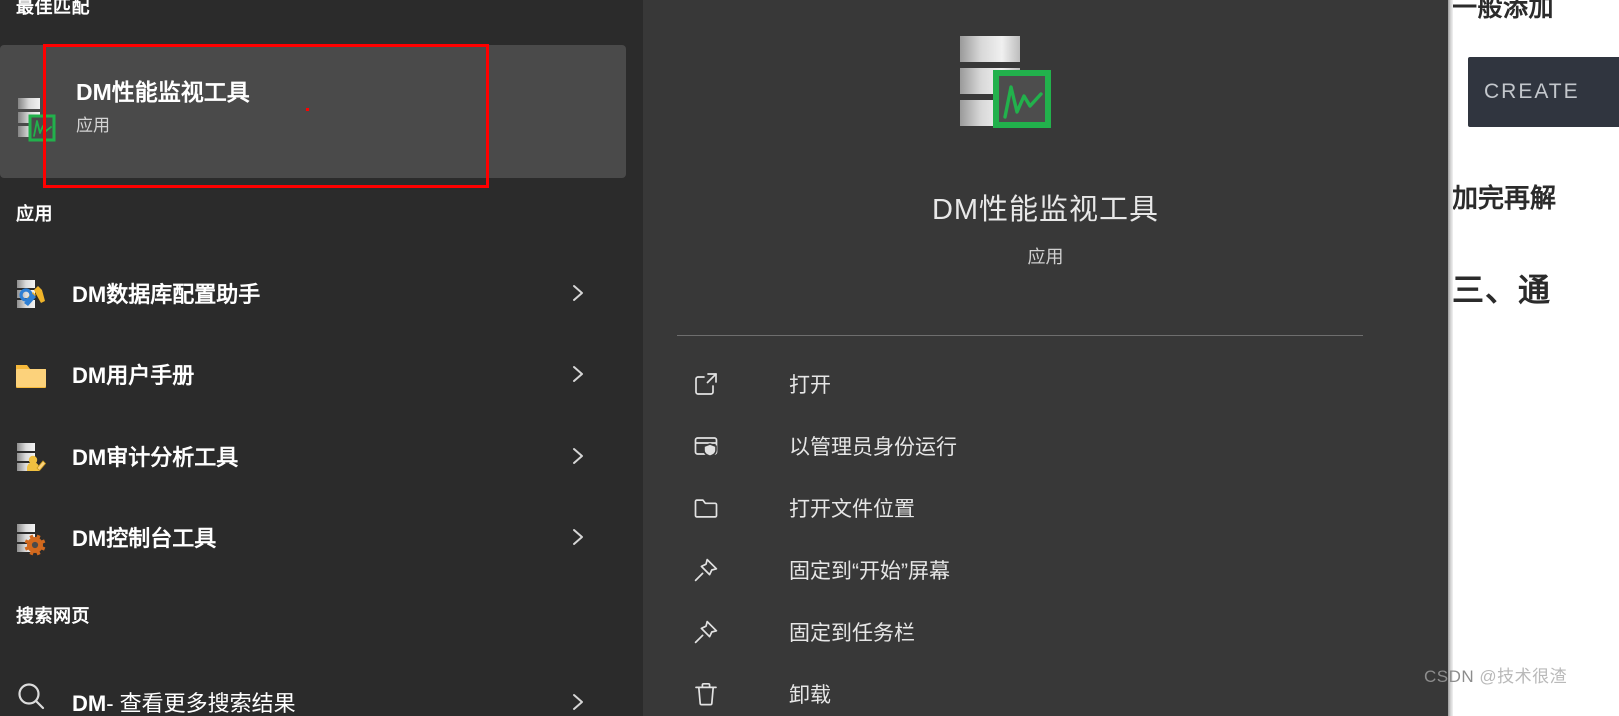  Describe the element at coordinates (31, 457) in the screenshot. I see `dm-audit-analysis-icon` at that location.